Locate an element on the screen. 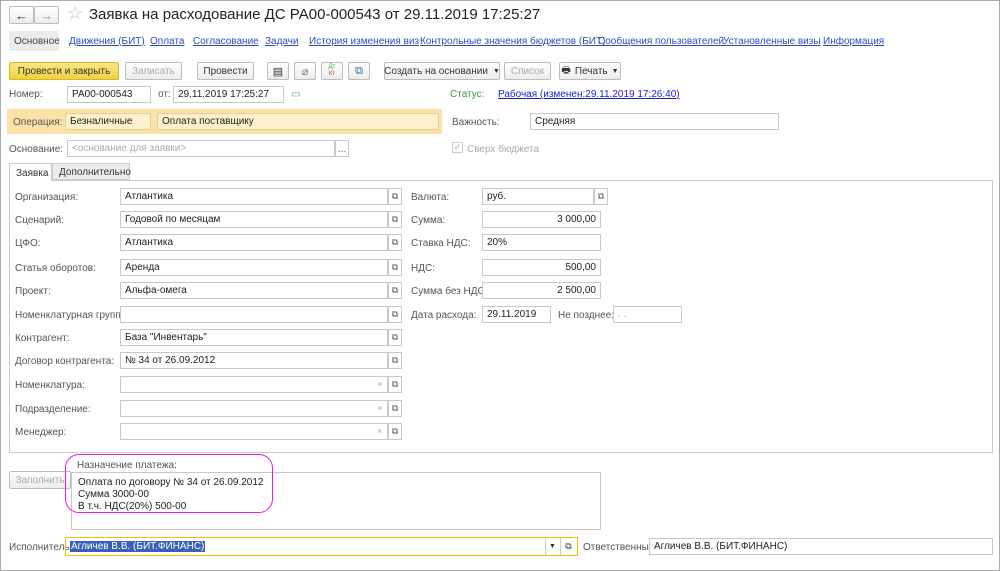 The image size is (1000, 571). open-currency-icon: ⧉ is located at coordinates (601, 196).